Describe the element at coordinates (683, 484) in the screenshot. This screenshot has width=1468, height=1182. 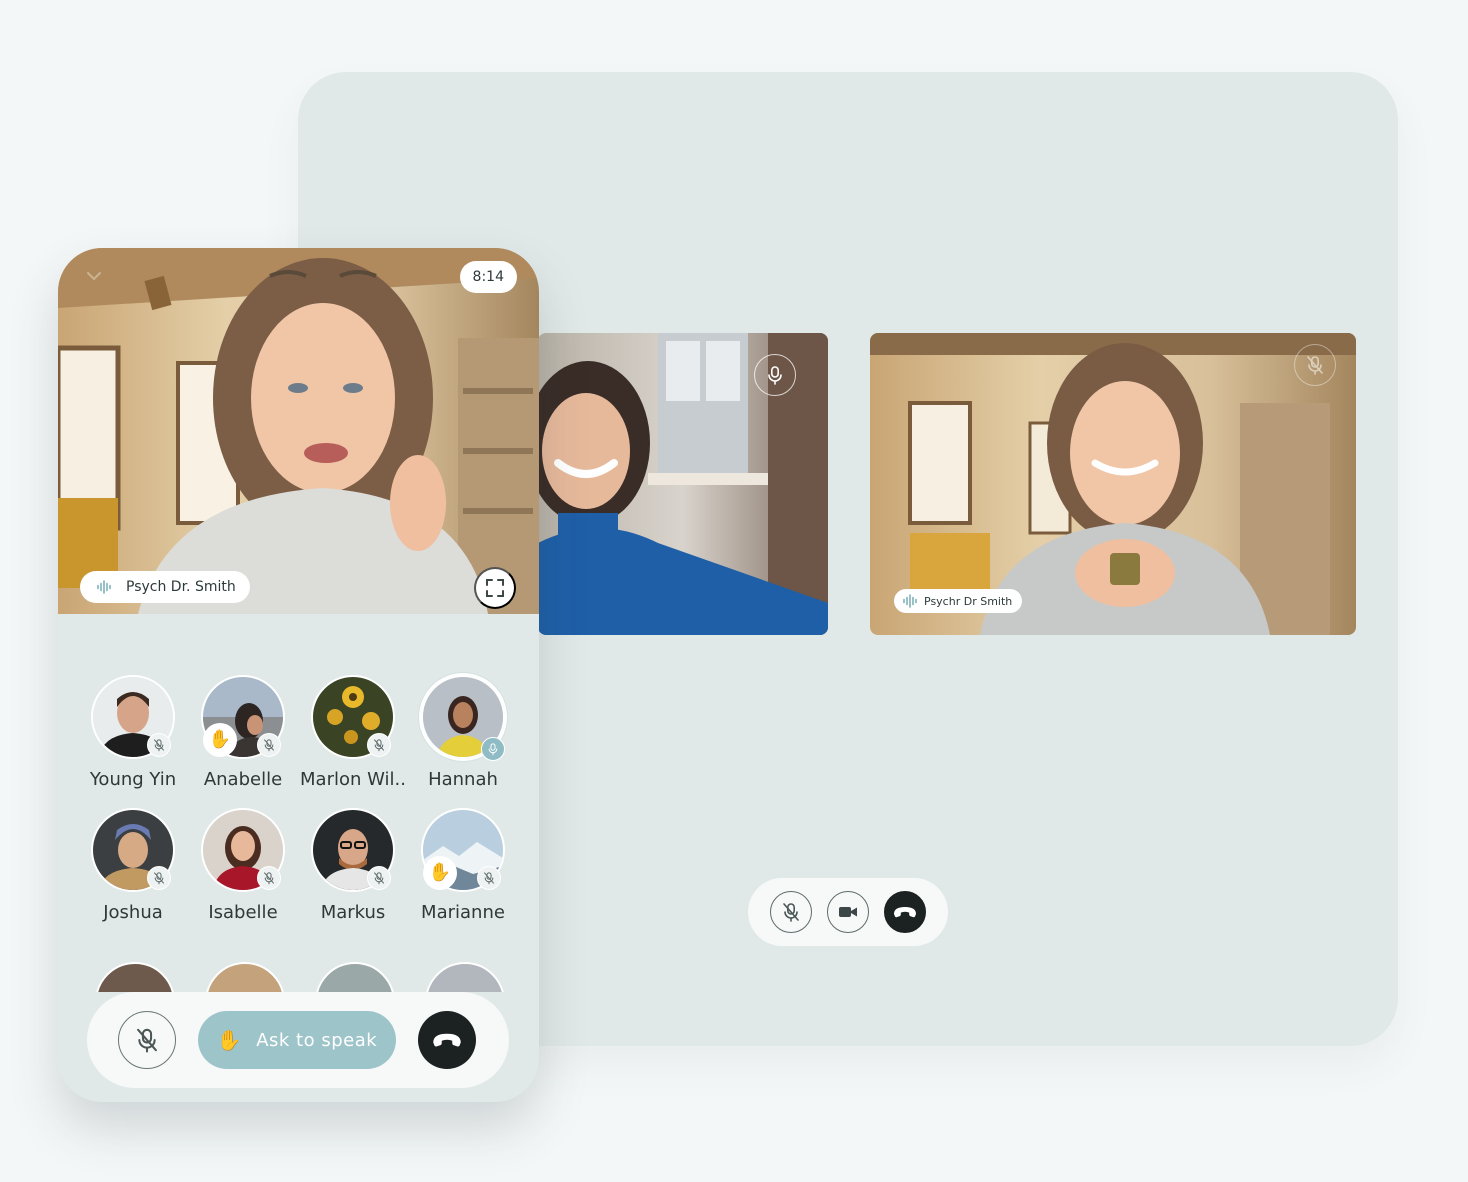
I see `participant-video-guest` at that location.